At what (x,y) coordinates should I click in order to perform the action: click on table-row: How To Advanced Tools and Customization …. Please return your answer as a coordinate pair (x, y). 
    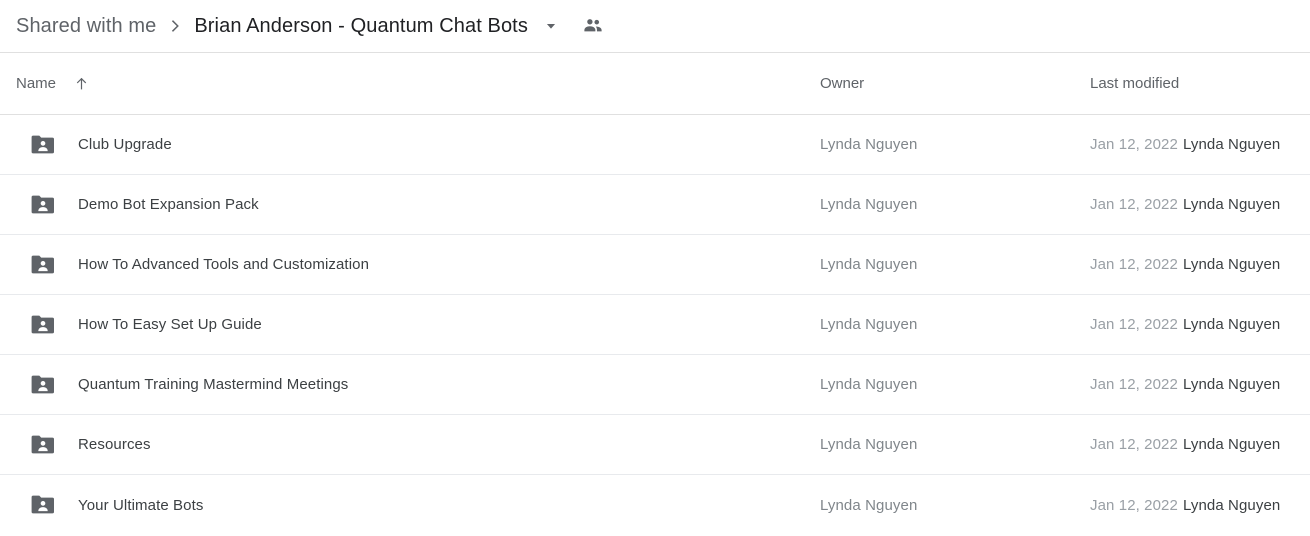
    Looking at the image, I should click on (655, 265).